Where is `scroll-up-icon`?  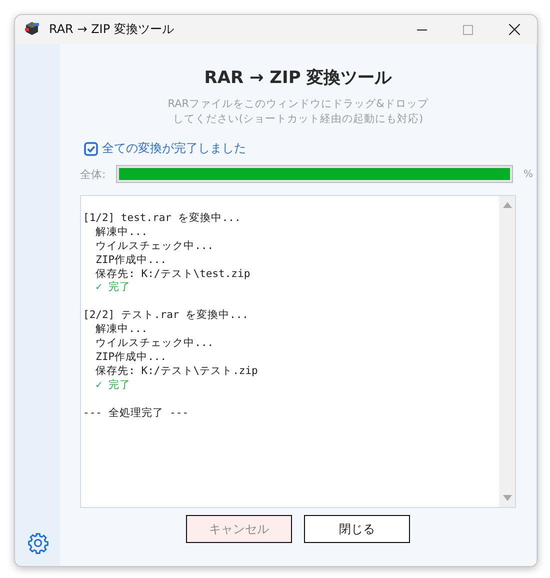 scroll-up-icon is located at coordinates (507, 205).